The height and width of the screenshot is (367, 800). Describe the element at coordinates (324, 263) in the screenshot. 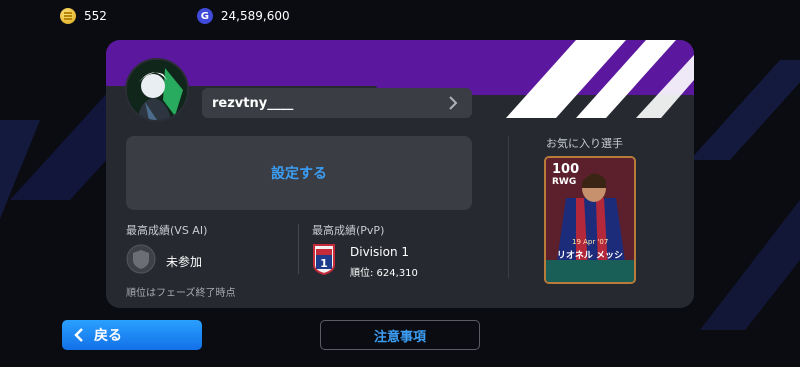

I see `division-badge-number: 1` at that location.